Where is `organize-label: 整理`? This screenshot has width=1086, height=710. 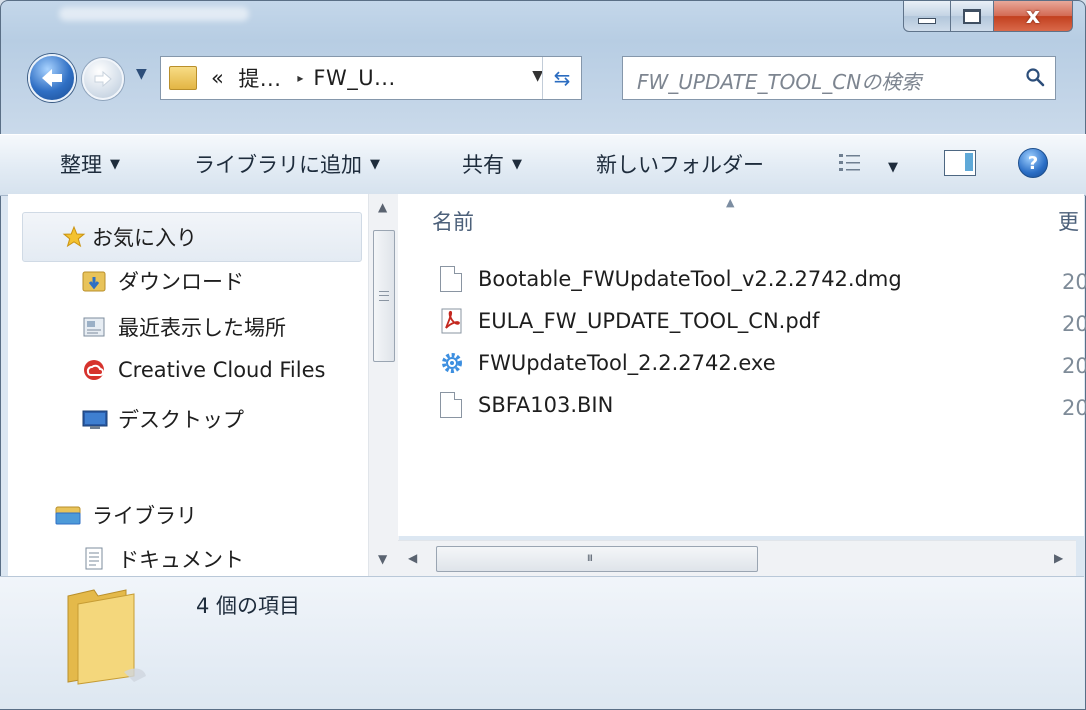 organize-label: 整理 is located at coordinates (81, 165).